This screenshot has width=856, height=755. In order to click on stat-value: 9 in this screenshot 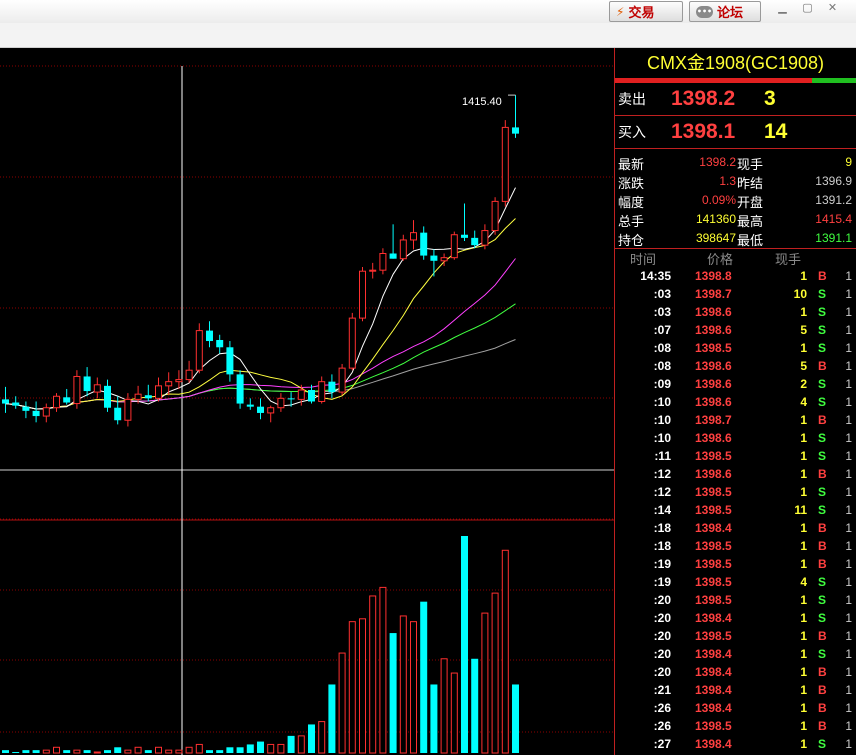, I will do `click(848, 162)`.